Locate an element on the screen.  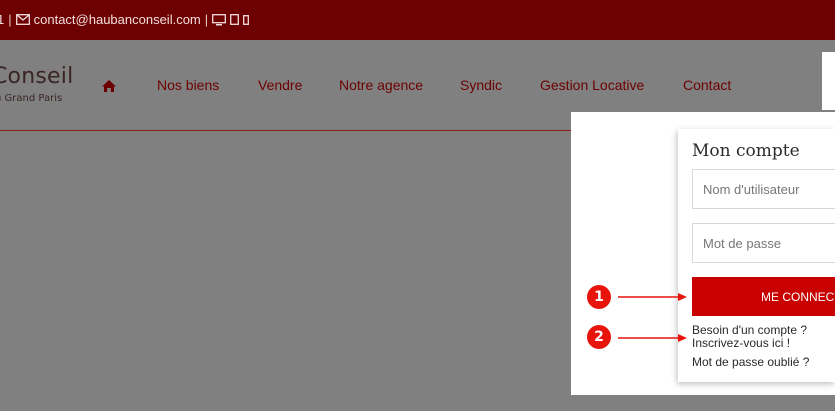
annotation-marker-1: 1 is located at coordinates (599, 297).